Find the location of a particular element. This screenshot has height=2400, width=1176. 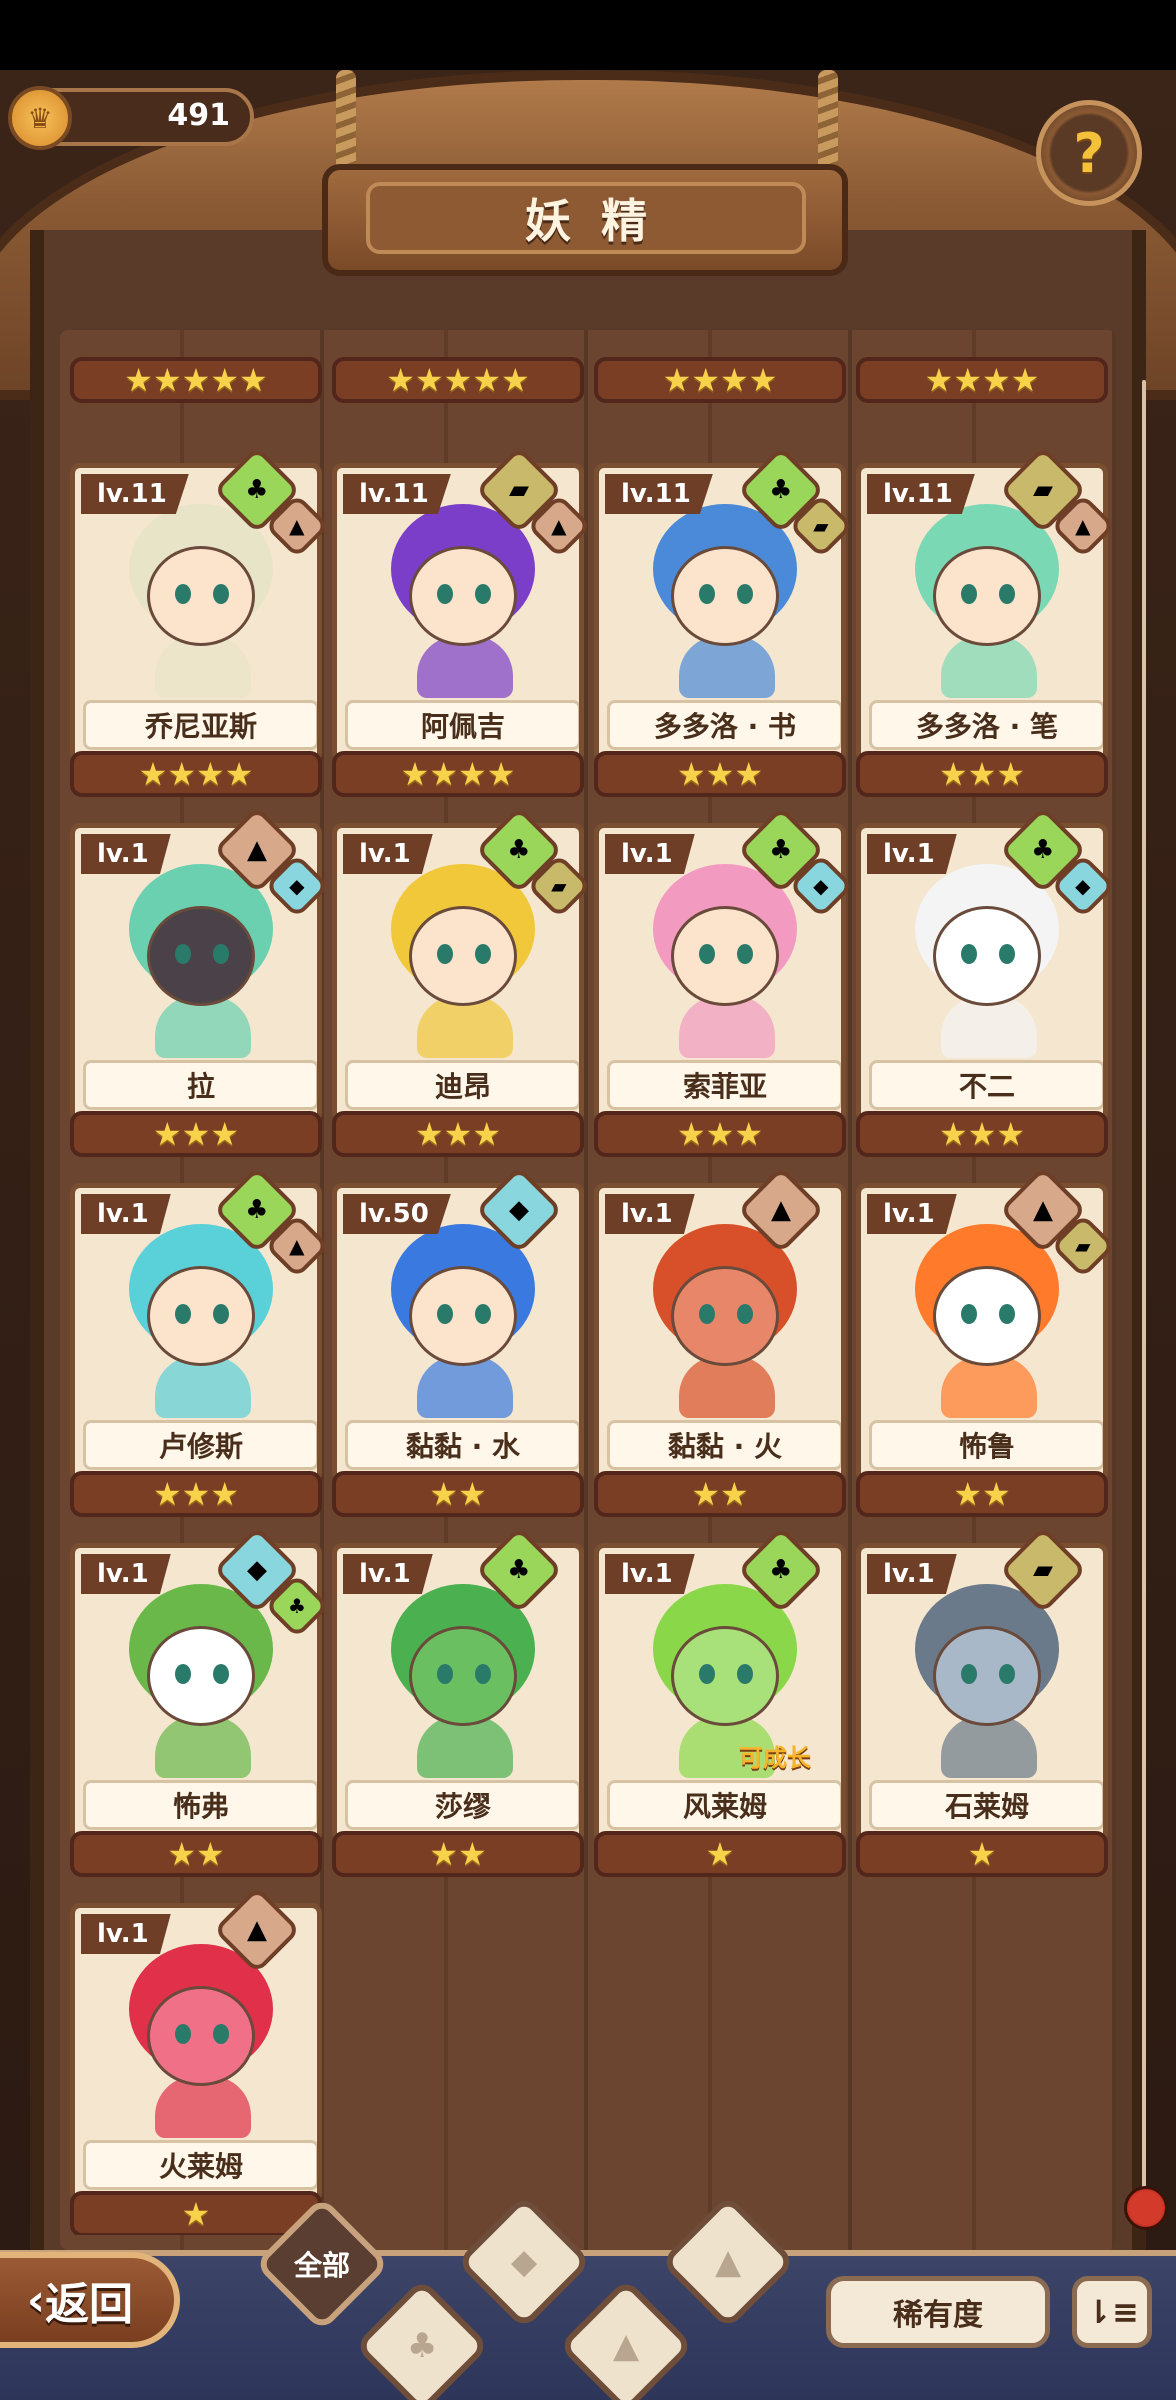

fairy-card: 拉 lv.1 ▲ ◆ ★★★ is located at coordinates (200, 981).